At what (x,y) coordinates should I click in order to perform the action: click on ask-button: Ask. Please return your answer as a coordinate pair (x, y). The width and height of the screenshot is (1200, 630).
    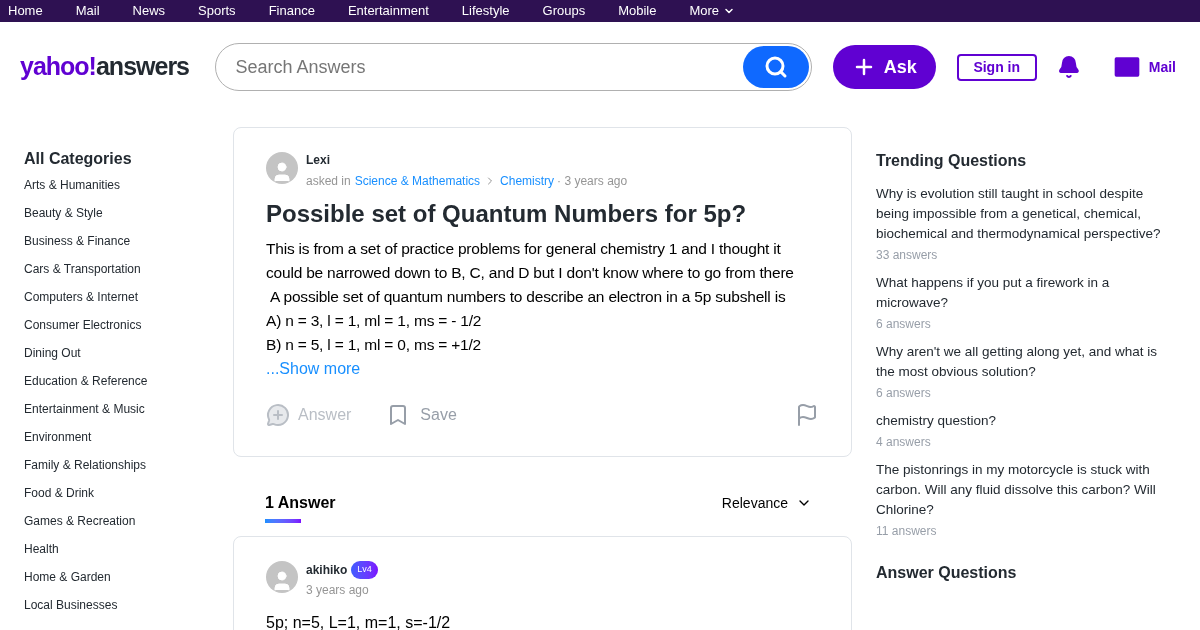
    Looking at the image, I should click on (884, 67).